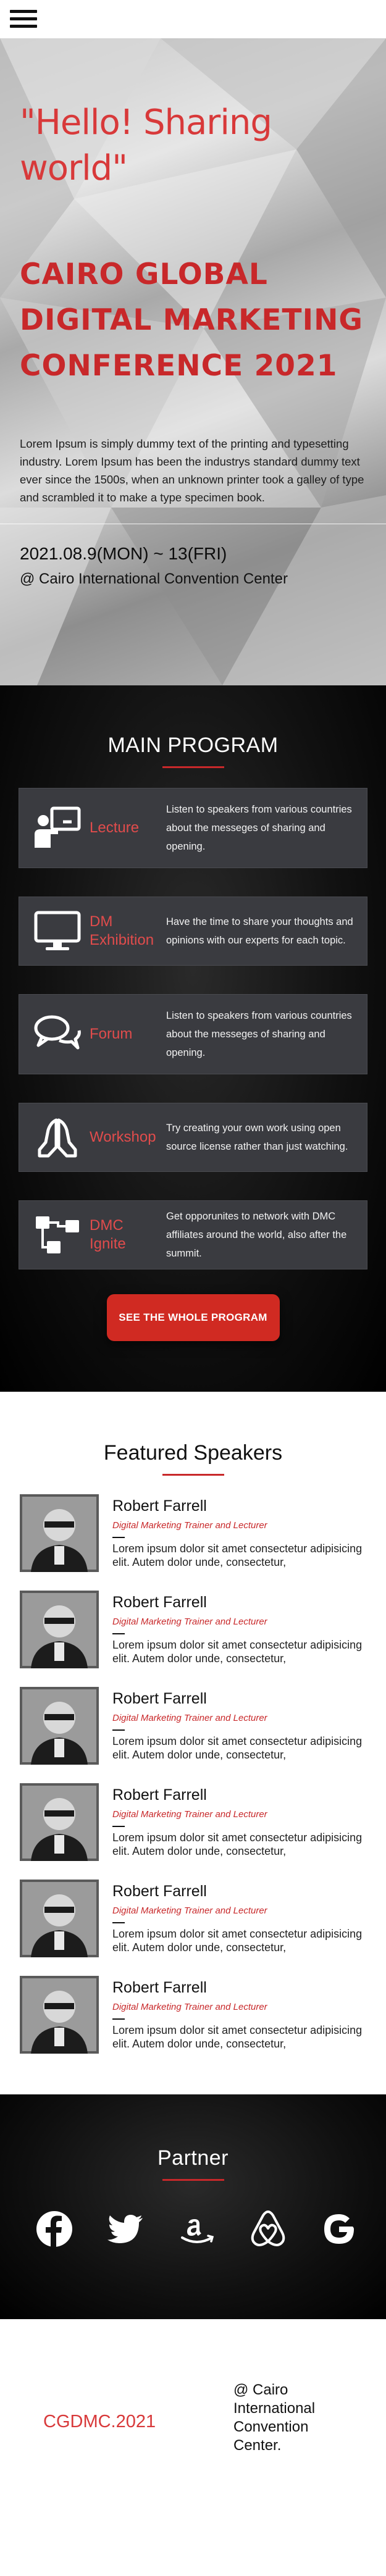 The height and width of the screenshot is (2576, 386). Describe the element at coordinates (274, 2418) in the screenshot. I see `footer-venue: @ Cairo International Convention Center.` at that location.